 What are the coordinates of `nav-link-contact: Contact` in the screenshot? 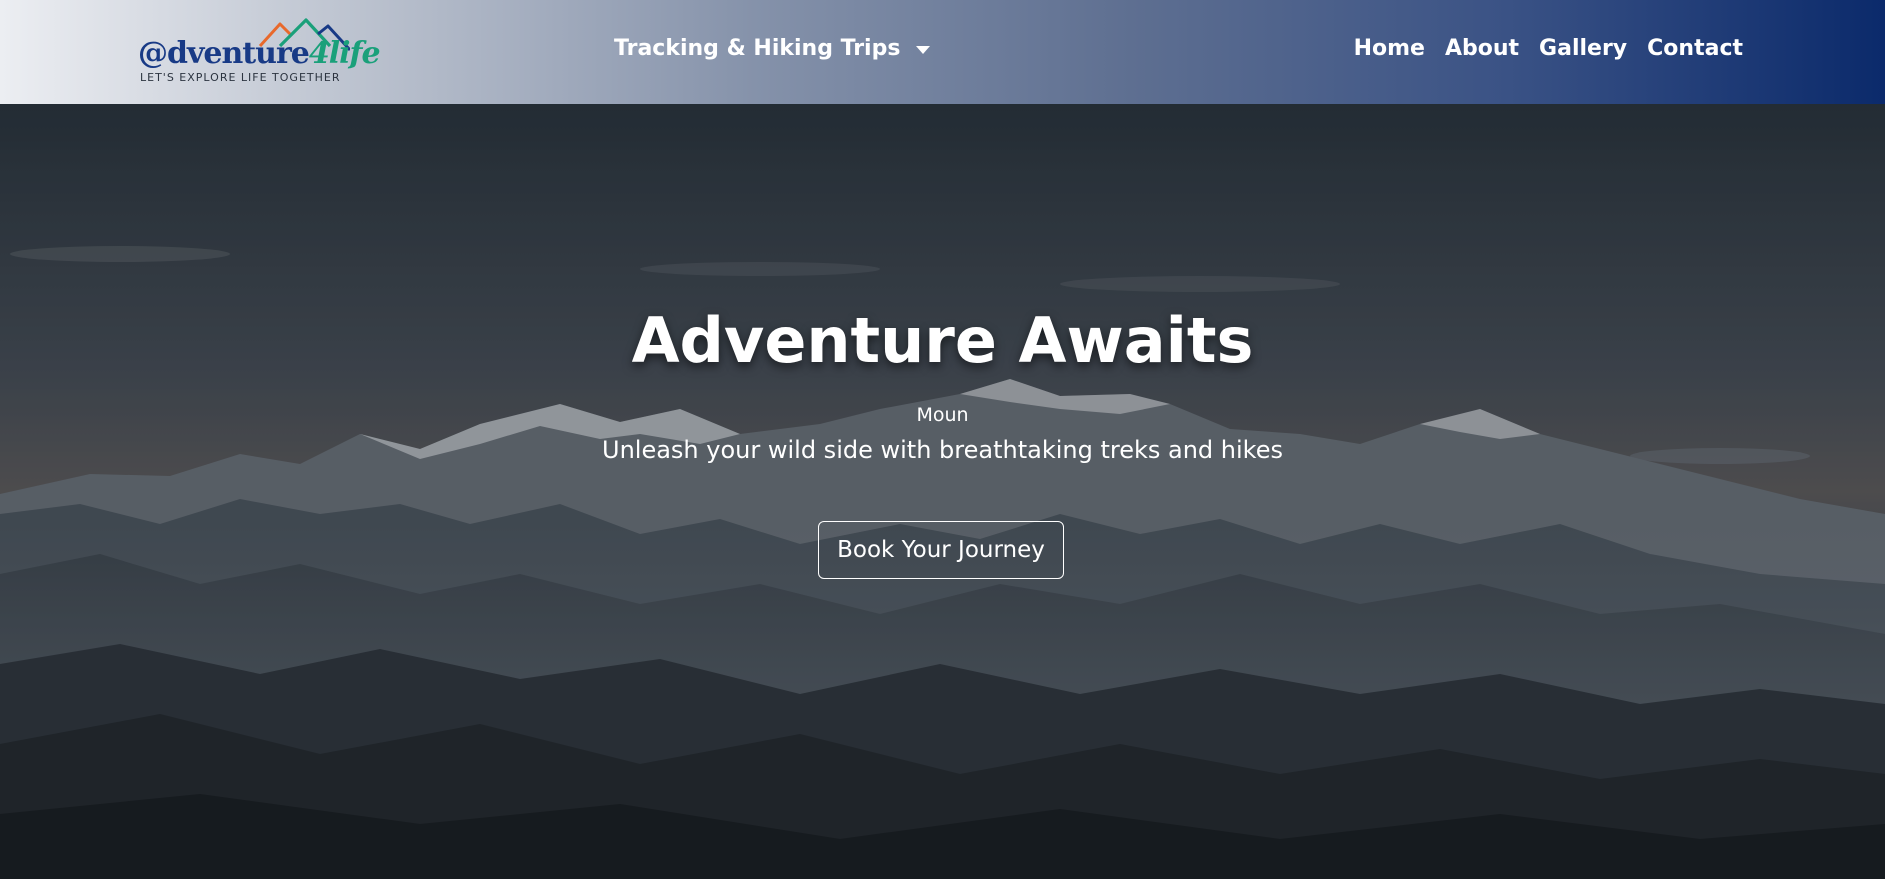 It's located at (1695, 48).